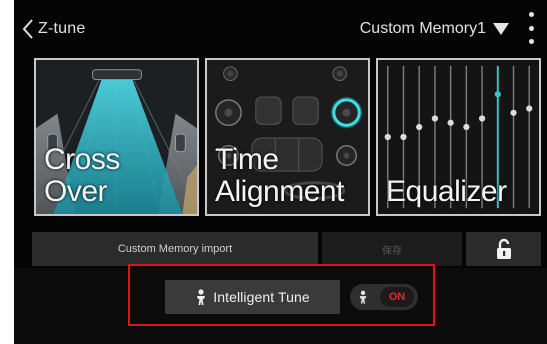 The height and width of the screenshot is (344, 547). I want to click on unlock-icon, so click(503, 248).